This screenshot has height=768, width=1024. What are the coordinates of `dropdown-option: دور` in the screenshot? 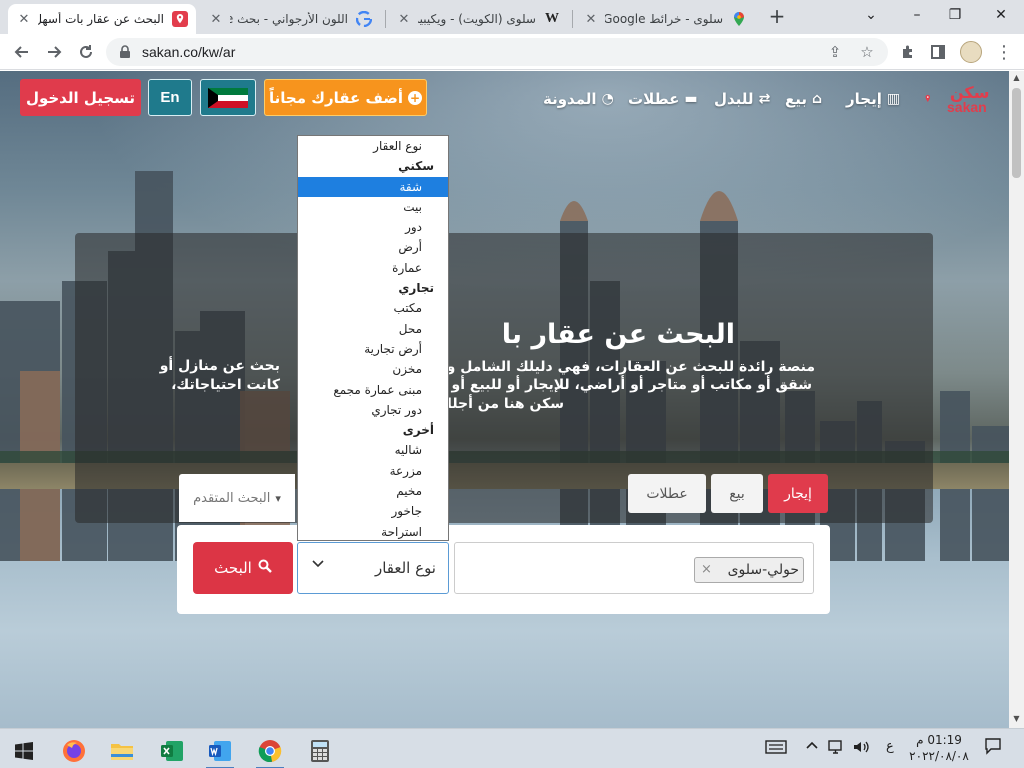 It's located at (373, 227).